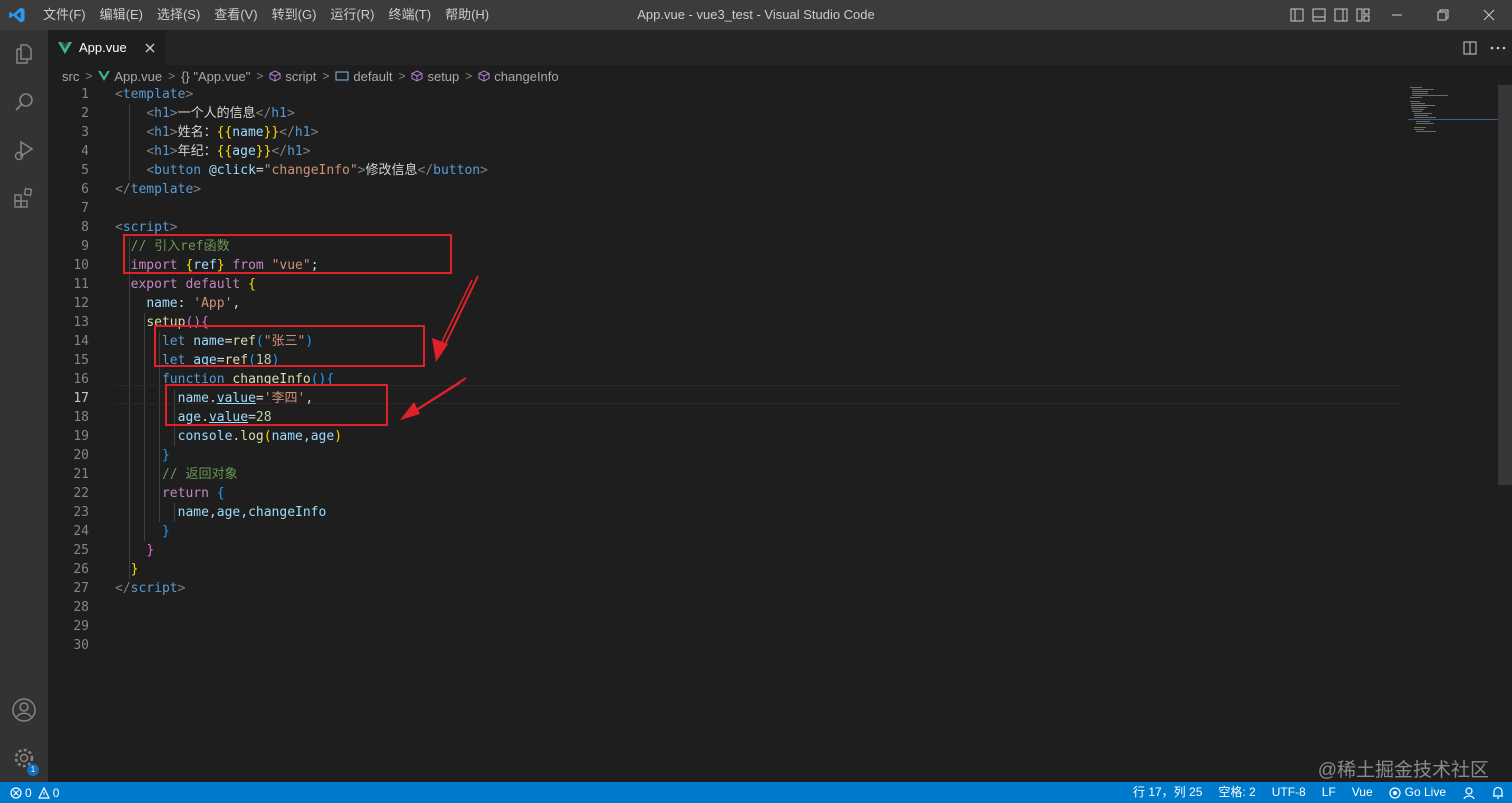 The width and height of the screenshot is (1512, 803). I want to click on go-live-label: Go Live, so click(1425, 792).